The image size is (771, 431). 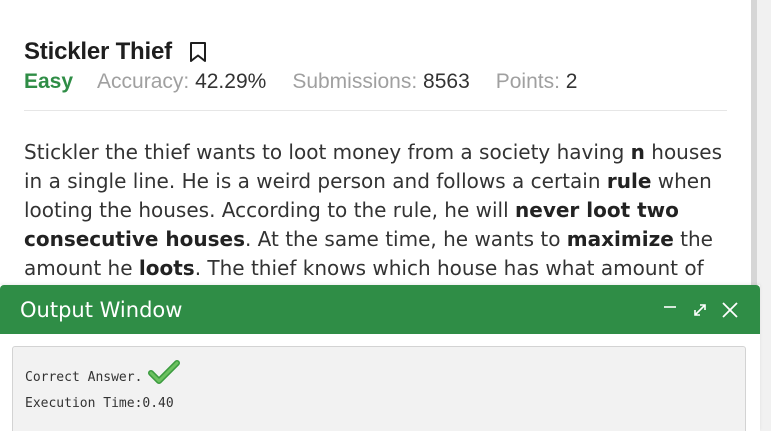 What do you see at coordinates (146, 81) in the screenshot?
I see `accuracy-label: Accuracy:` at bounding box center [146, 81].